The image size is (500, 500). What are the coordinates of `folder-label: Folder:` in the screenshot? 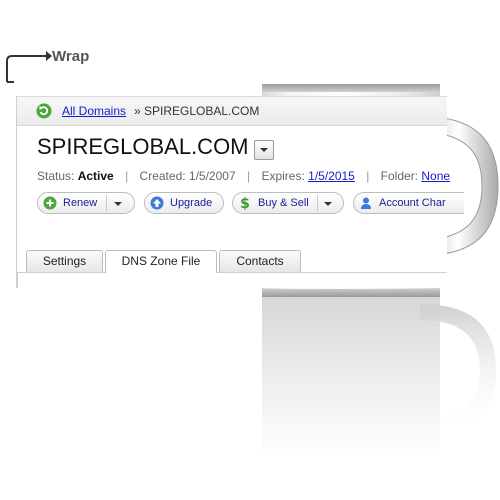 It's located at (399, 176).